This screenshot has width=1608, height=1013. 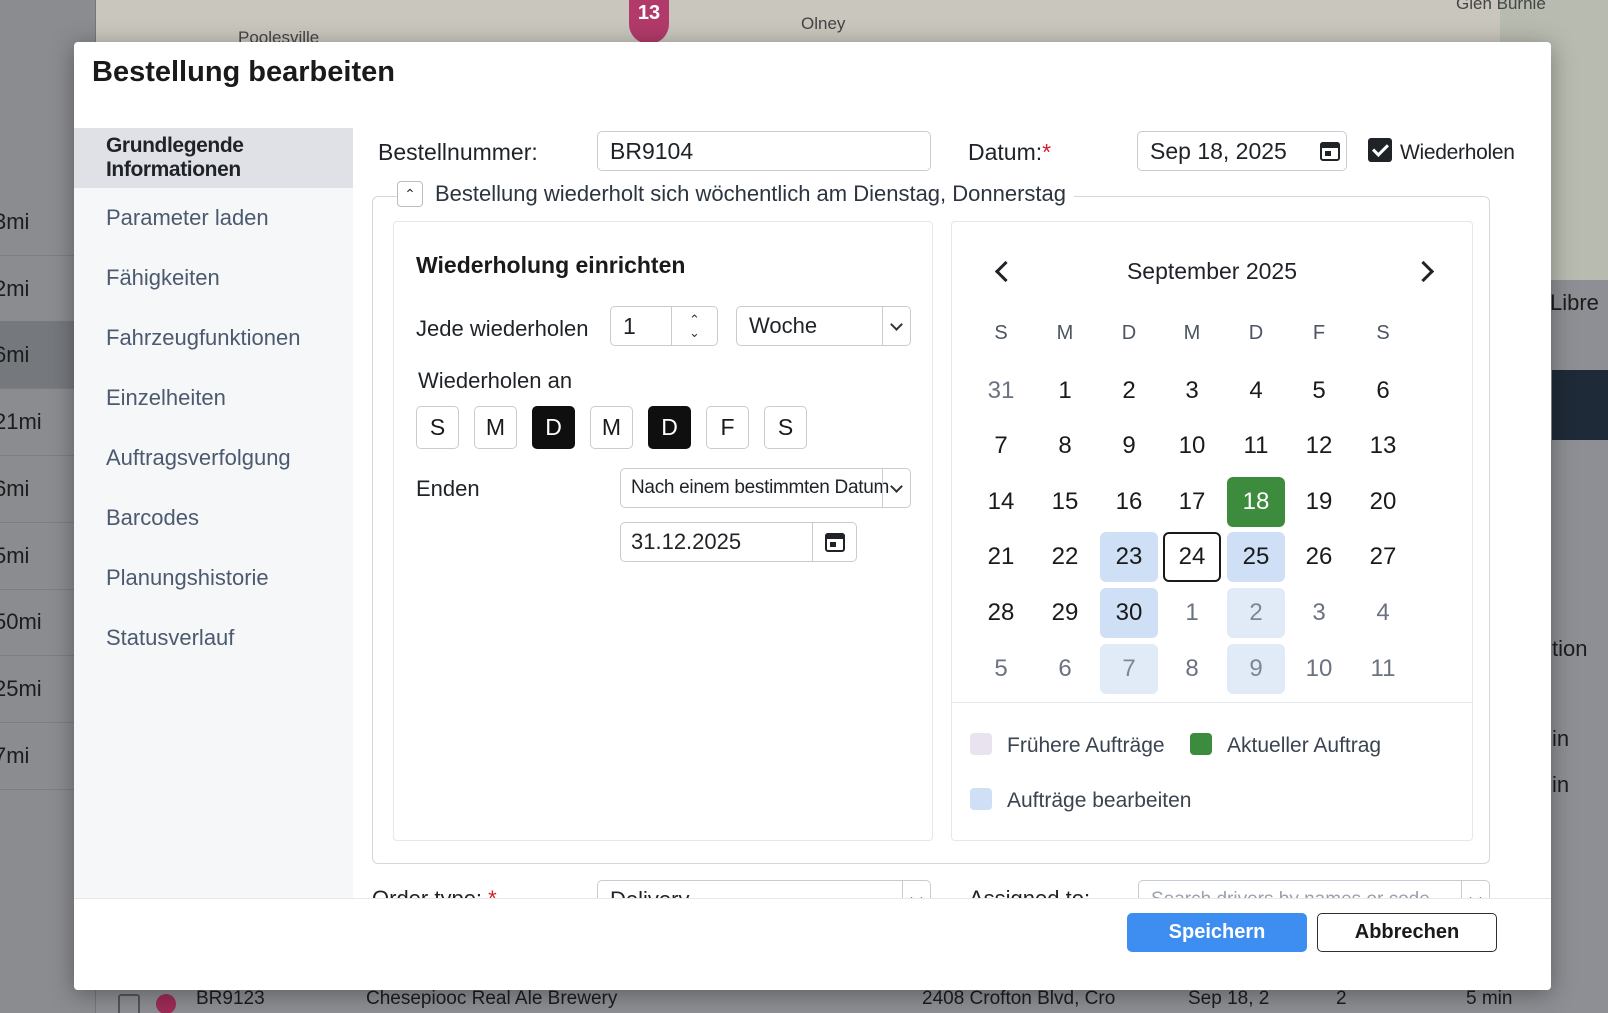 I want to click on status-dot, so click(x=166, y=1003).